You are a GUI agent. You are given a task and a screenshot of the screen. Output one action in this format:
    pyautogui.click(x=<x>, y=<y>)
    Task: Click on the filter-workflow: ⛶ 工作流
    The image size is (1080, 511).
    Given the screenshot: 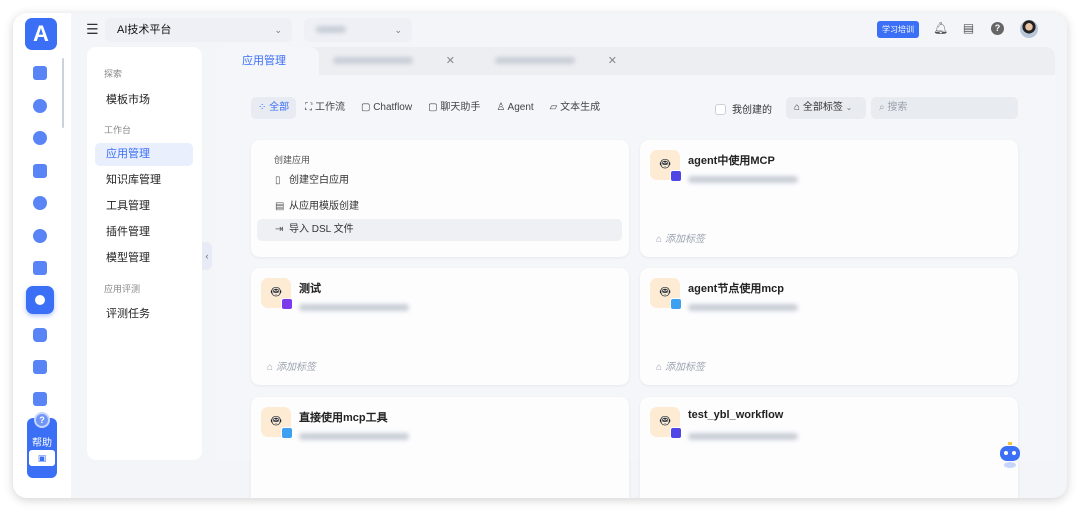 What is the action you would take?
    pyautogui.click(x=325, y=108)
    